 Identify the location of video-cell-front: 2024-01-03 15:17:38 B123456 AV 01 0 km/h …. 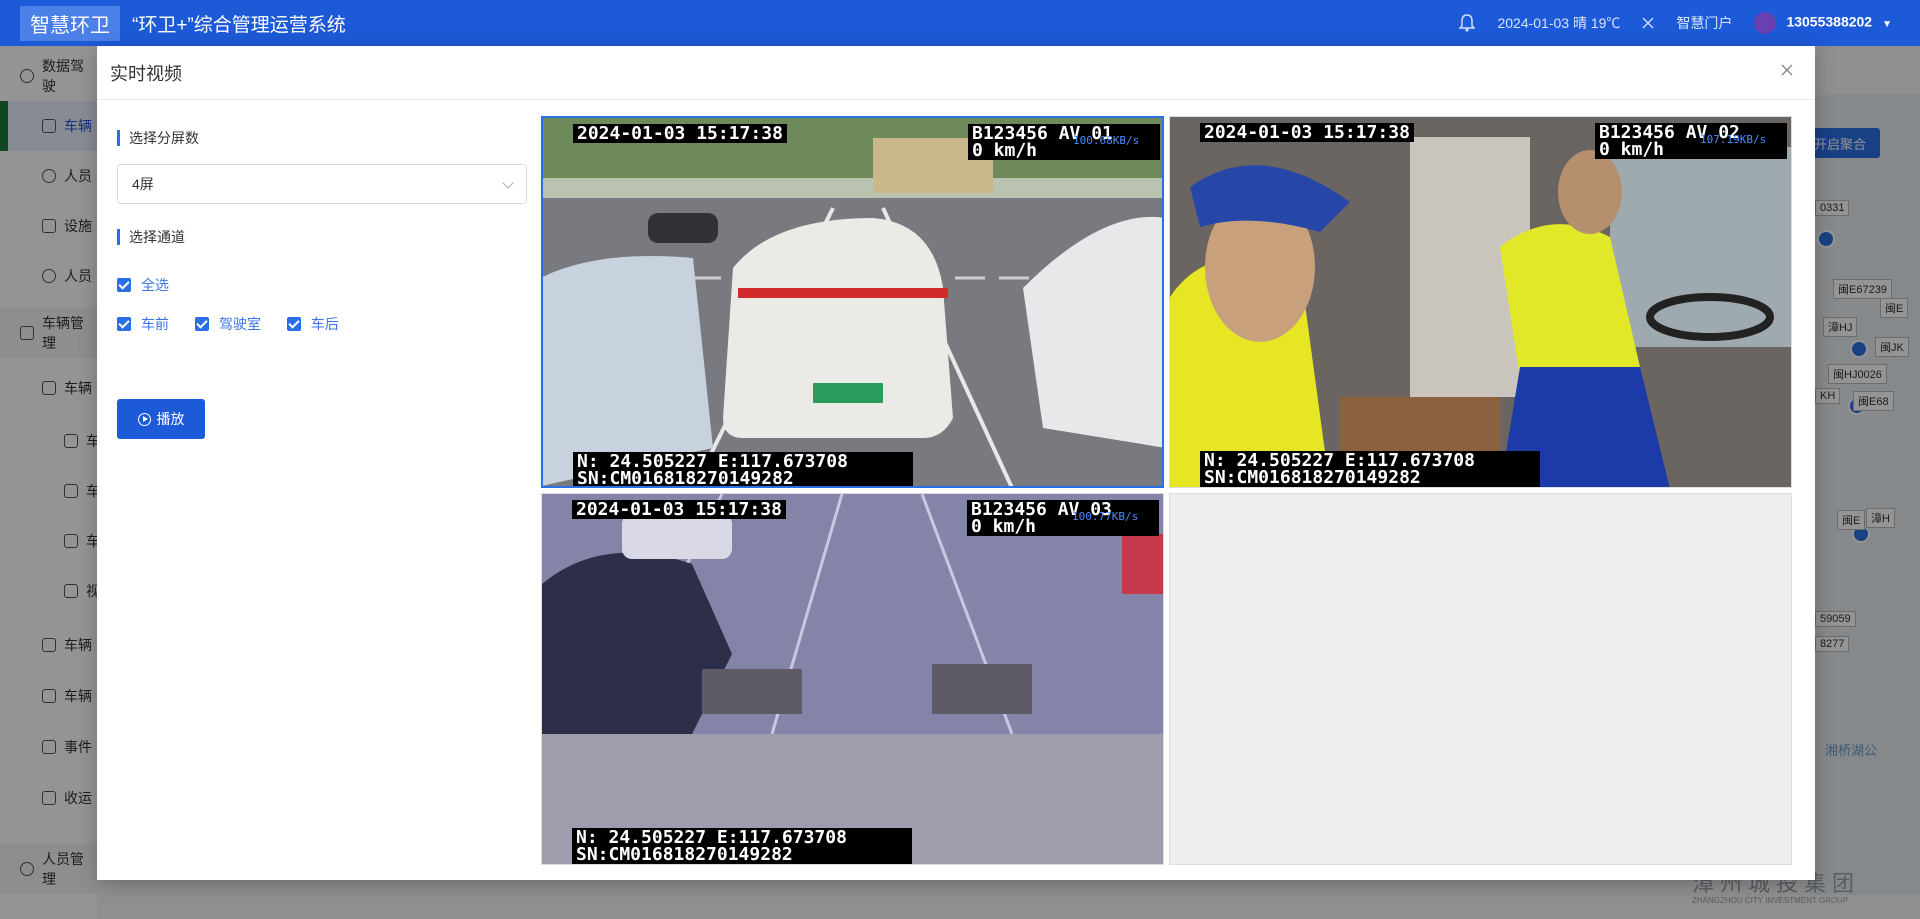
(852, 302).